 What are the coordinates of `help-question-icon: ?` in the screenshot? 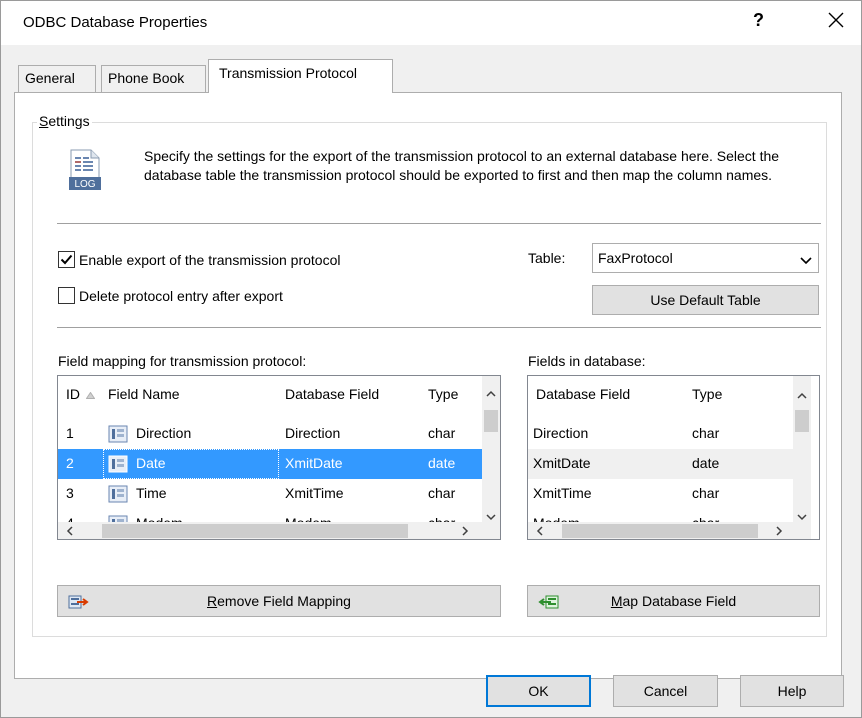 It's located at (758, 20).